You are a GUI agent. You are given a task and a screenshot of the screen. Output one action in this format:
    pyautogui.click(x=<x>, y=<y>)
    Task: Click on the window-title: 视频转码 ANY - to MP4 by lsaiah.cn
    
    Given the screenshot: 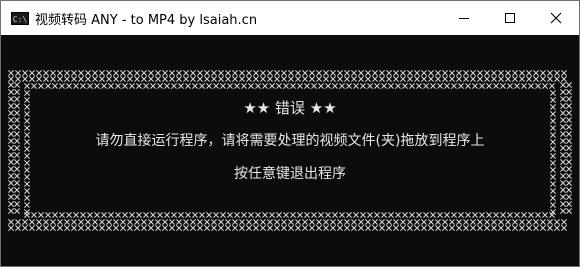 What is the action you would take?
    pyautogui.click(x=146, y=20)
    